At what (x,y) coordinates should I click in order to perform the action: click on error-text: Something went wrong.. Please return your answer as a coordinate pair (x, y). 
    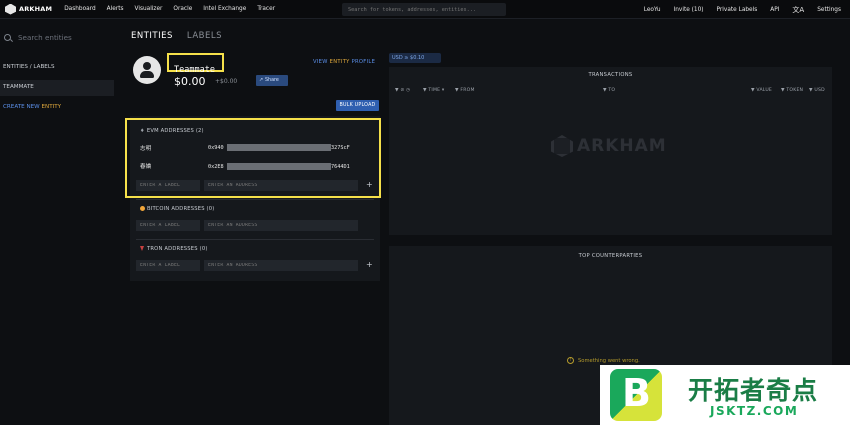
    Looking at the image, I should click on (609, 361).